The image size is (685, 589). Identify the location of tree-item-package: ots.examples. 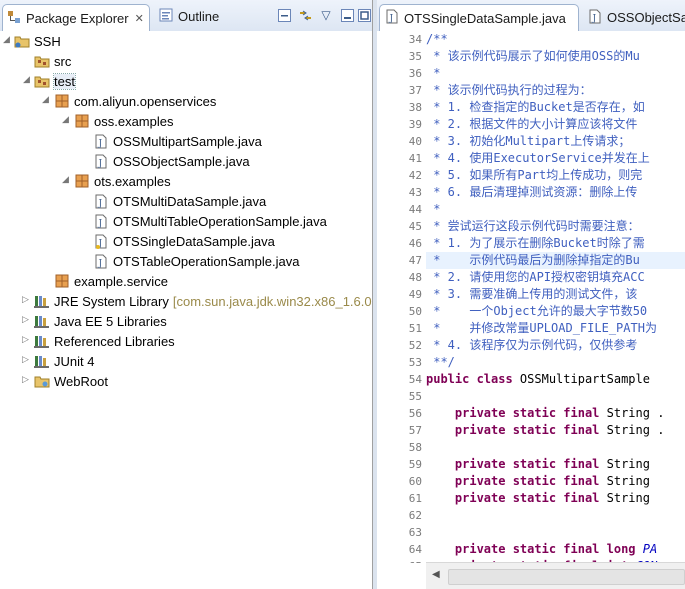
(122, 181).